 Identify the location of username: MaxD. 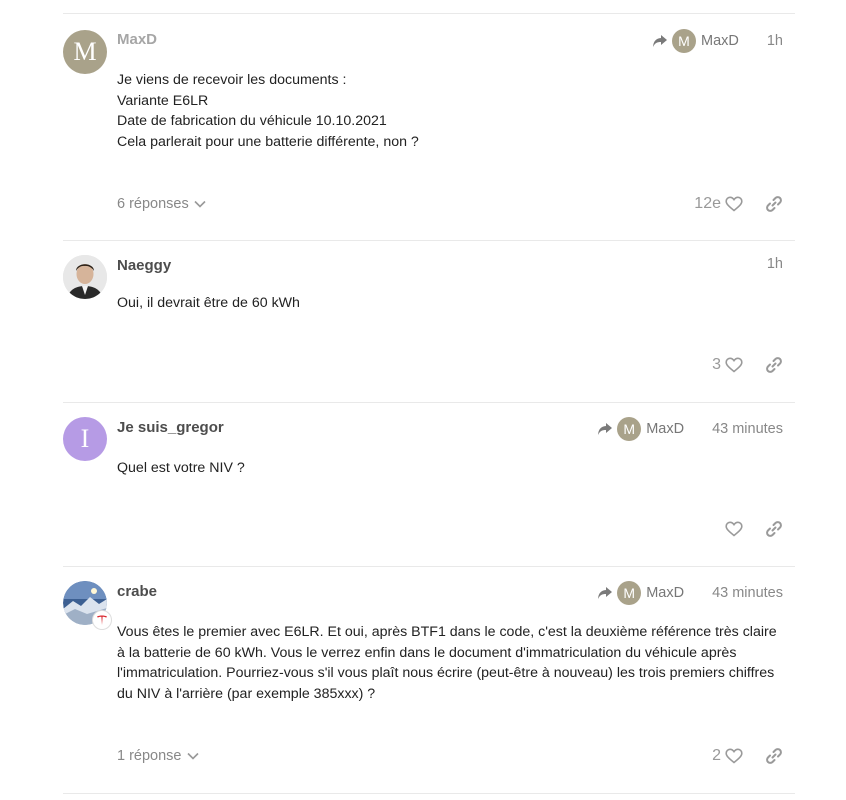
(137, 39).